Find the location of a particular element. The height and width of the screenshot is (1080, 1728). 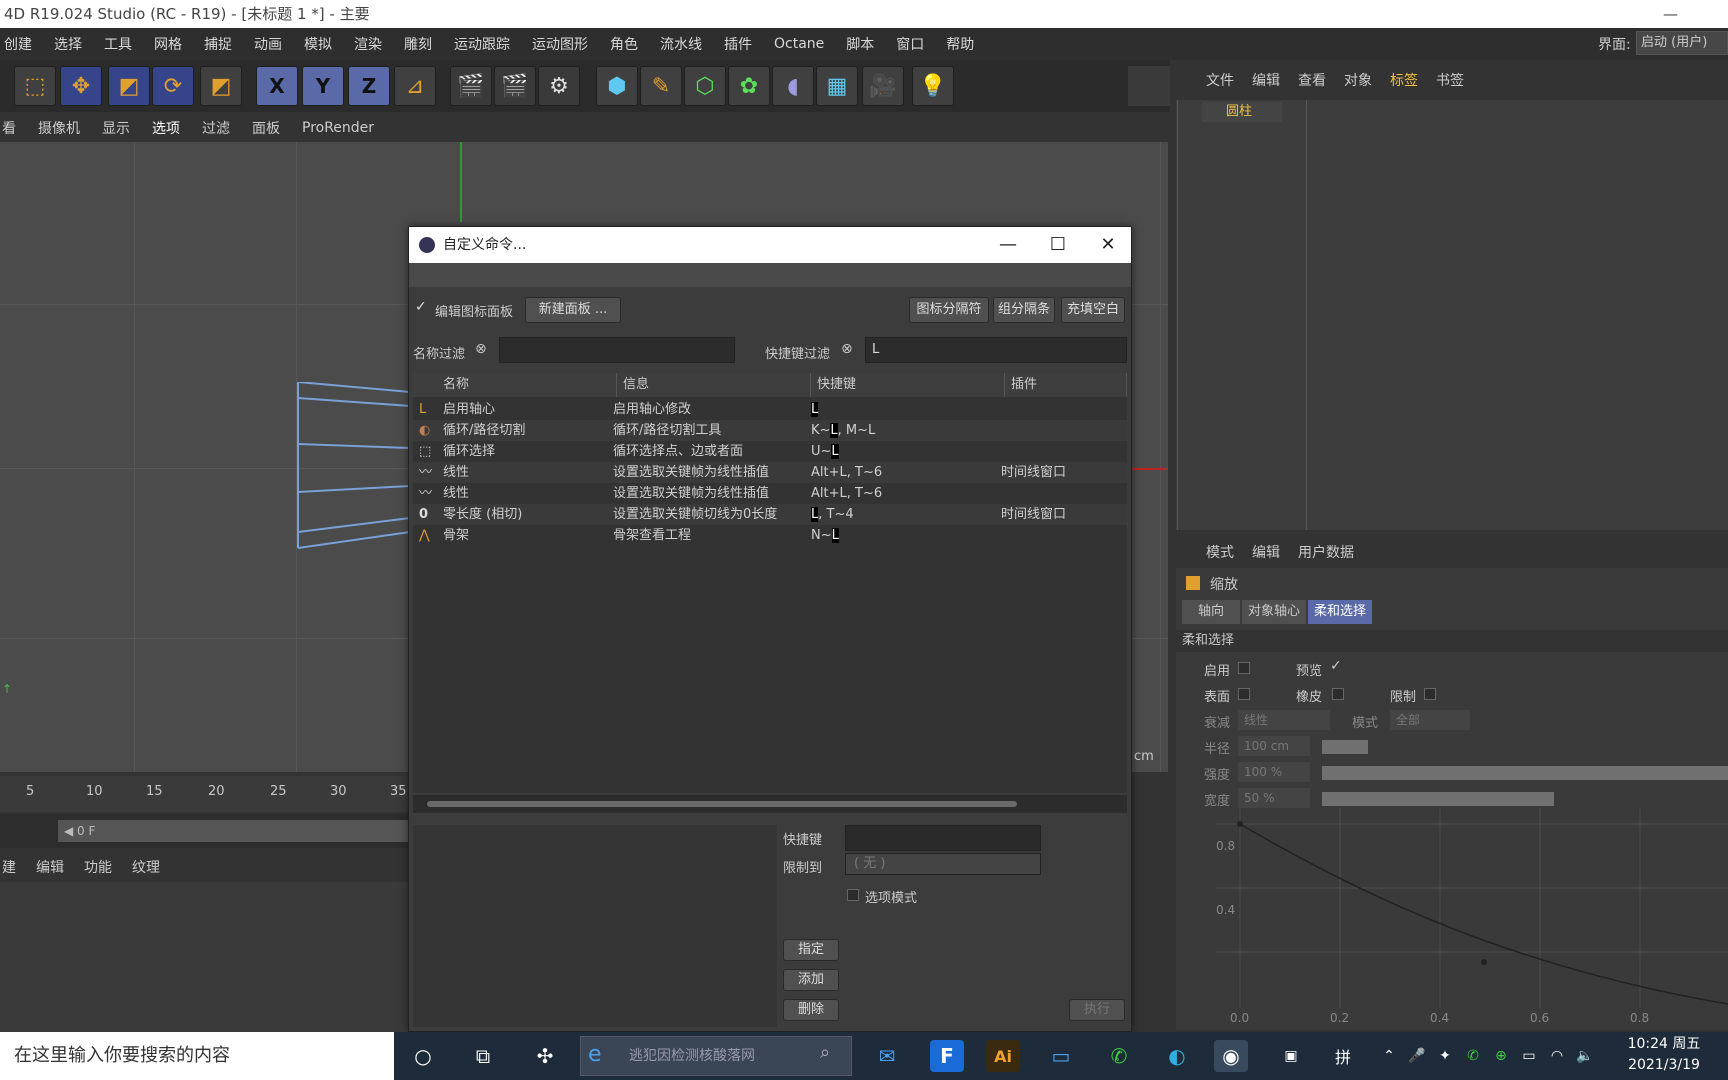

attr-menu-edit: 编辑 is located at coordinates (1266, 552).